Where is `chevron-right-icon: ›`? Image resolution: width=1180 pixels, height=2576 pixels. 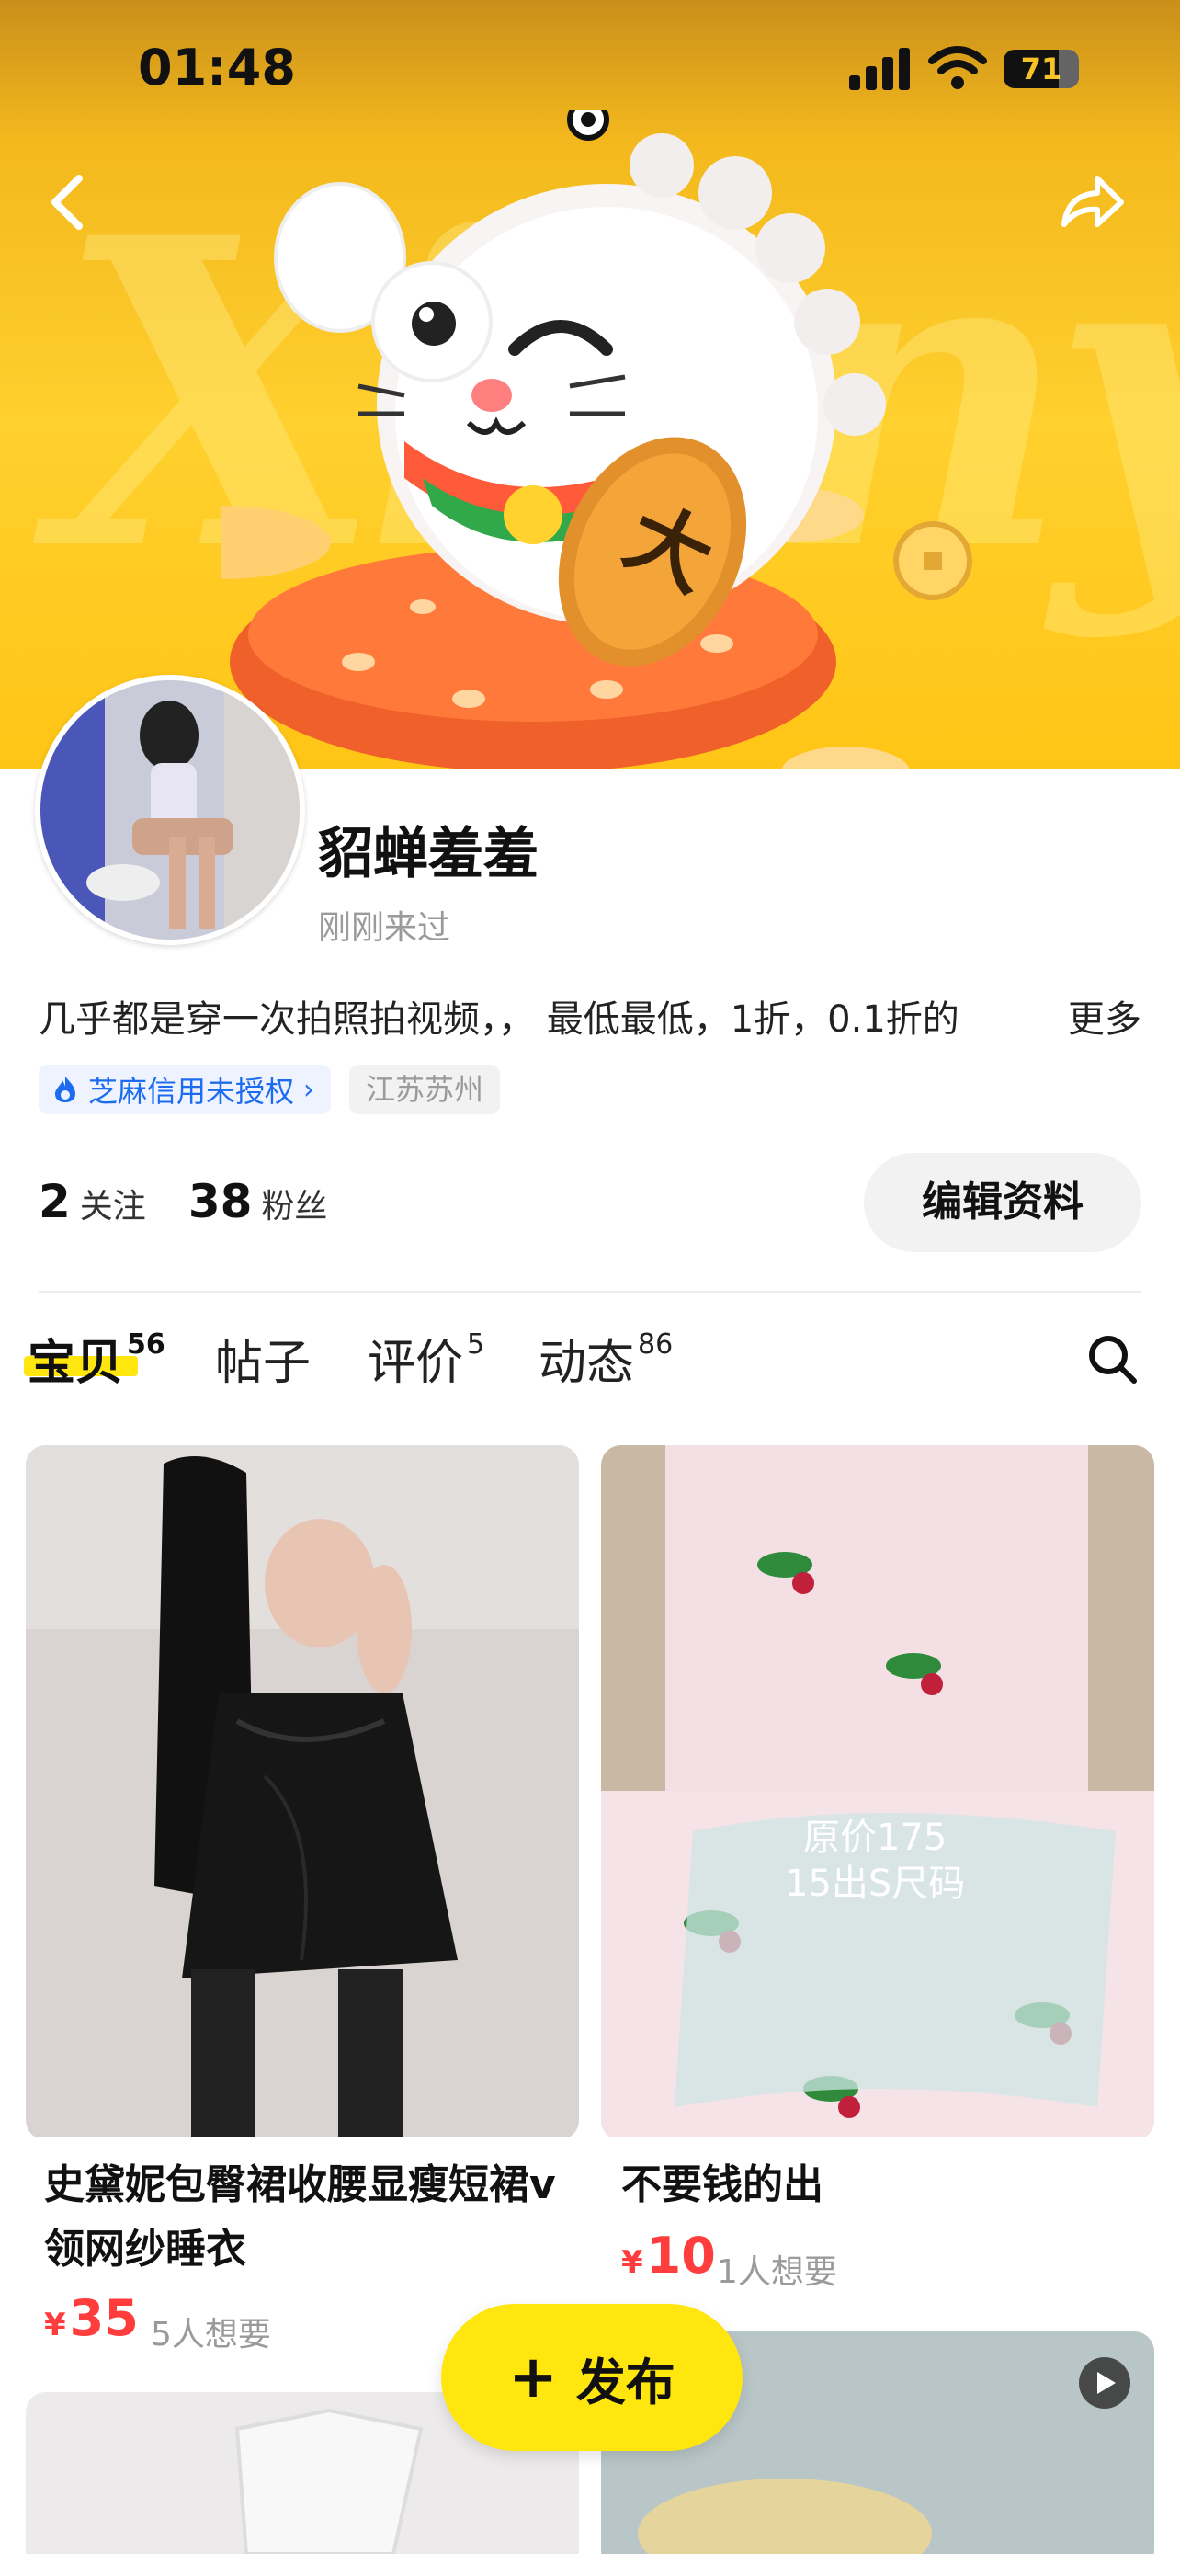 chevron-right-icon: › is located at coordinates (309, 1089).